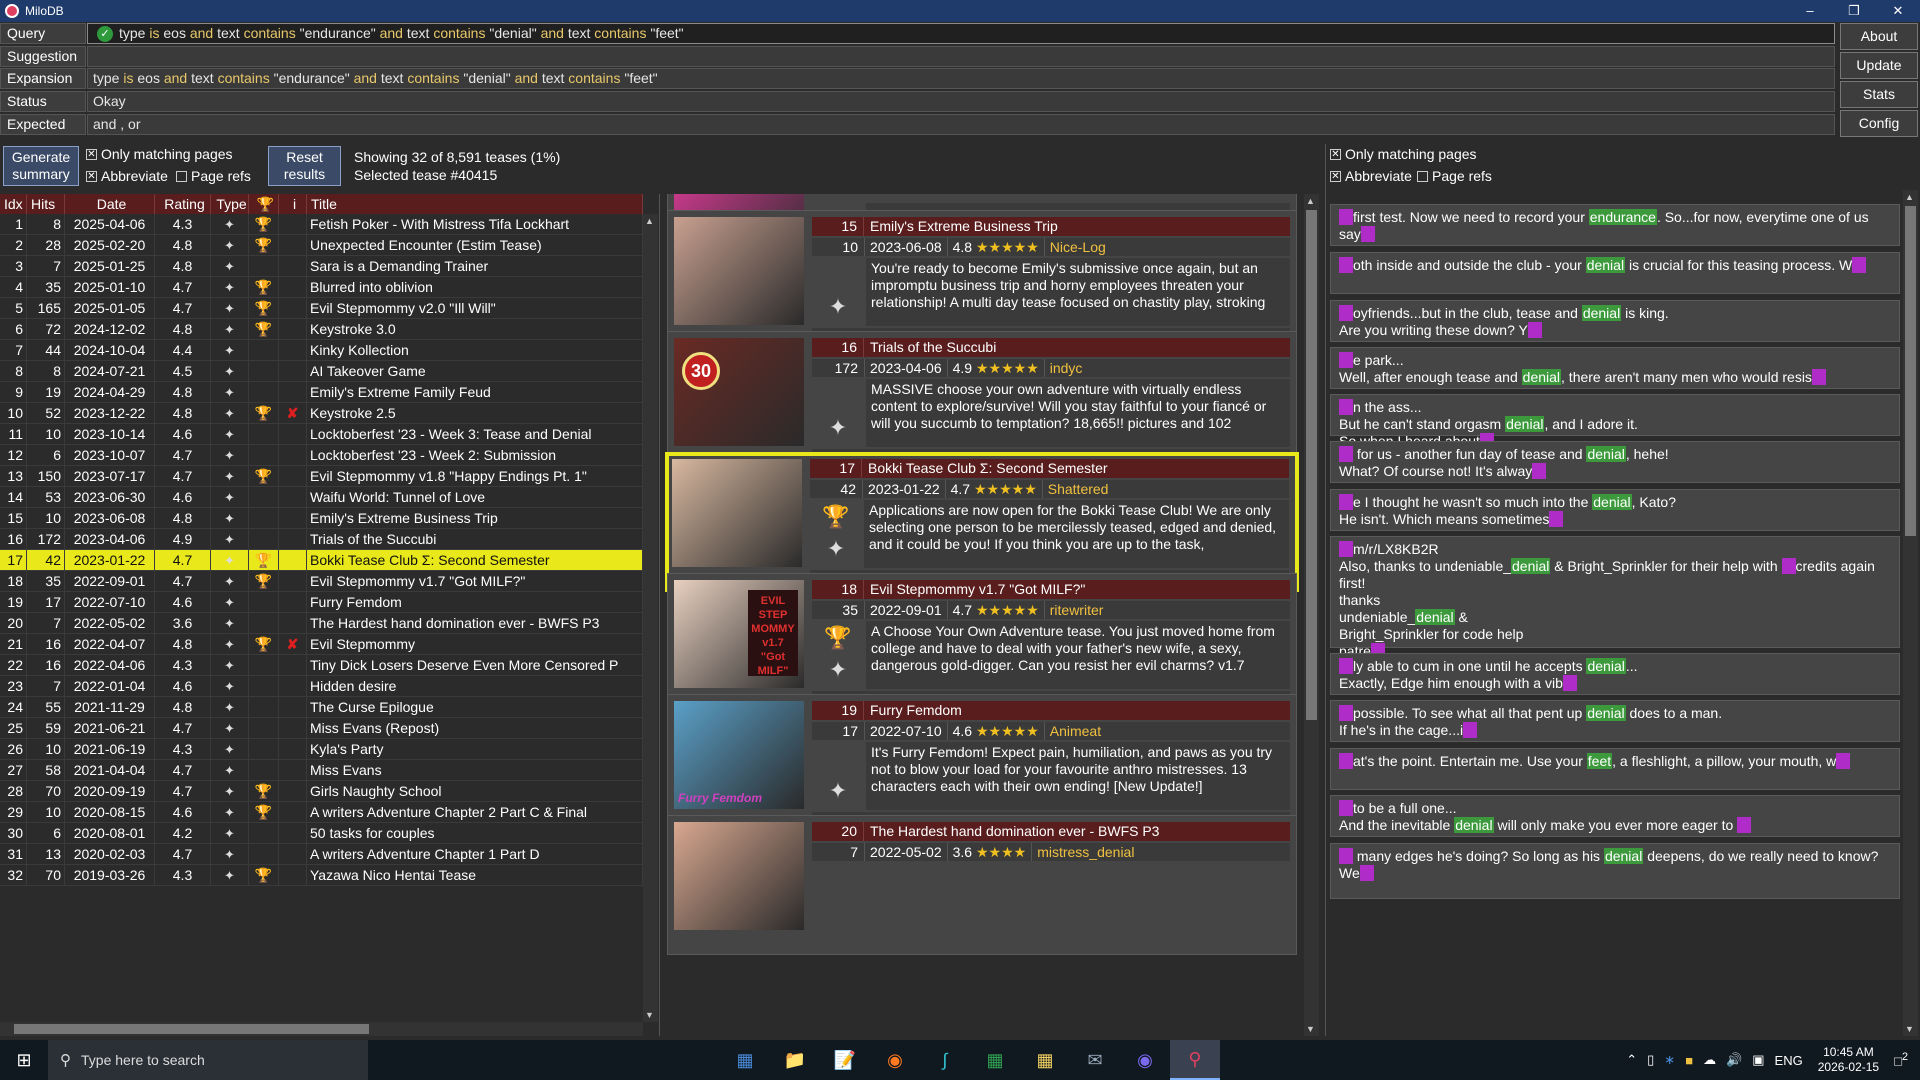 This screenshot has height=1080, width=1920. I want to click on thumbnail-image: 30, so click(739, 392).